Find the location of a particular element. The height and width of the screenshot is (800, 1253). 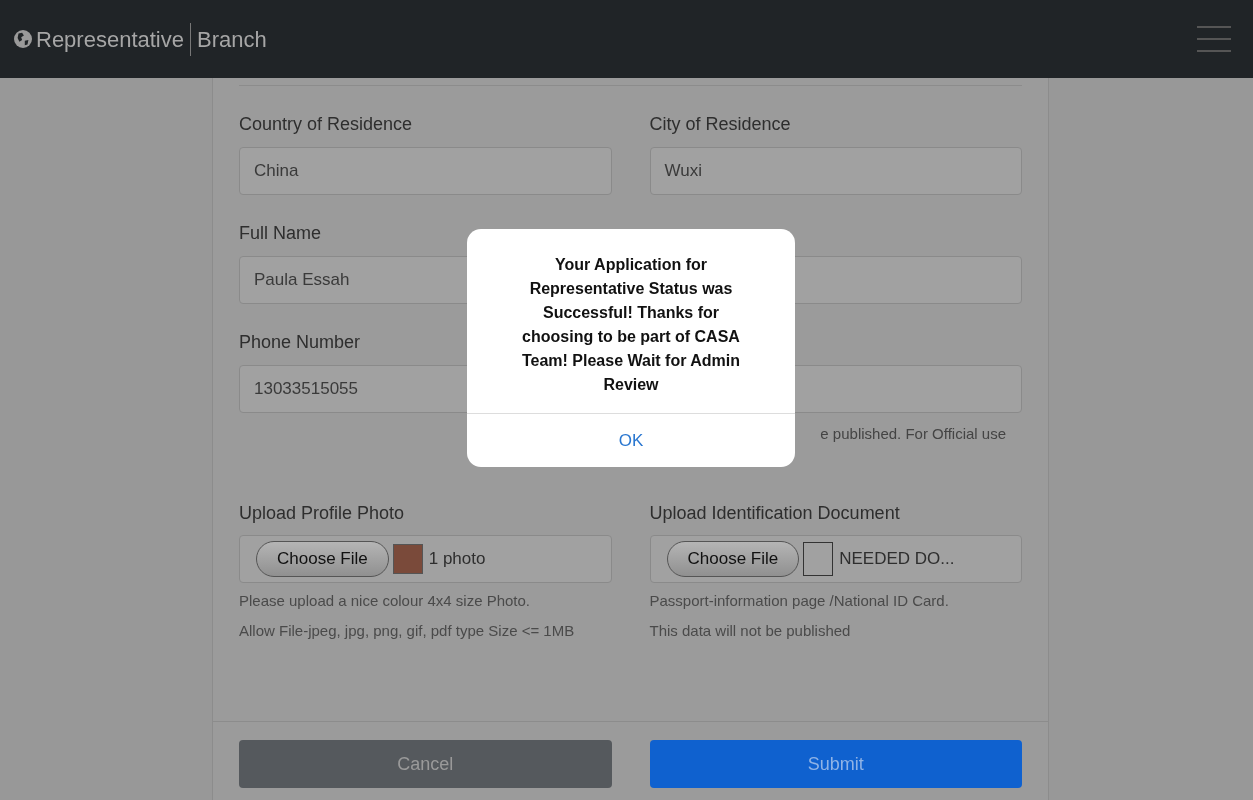

photo-placeholder is located at coordinates (407, 558).